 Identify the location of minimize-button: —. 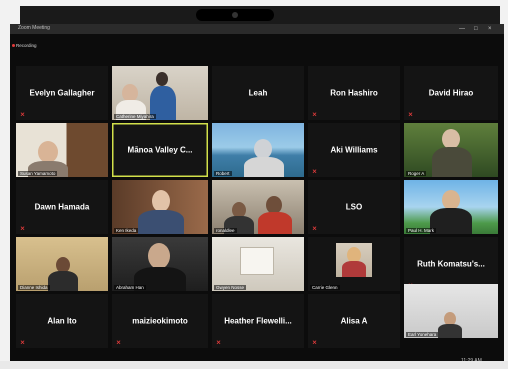
(462, 29).